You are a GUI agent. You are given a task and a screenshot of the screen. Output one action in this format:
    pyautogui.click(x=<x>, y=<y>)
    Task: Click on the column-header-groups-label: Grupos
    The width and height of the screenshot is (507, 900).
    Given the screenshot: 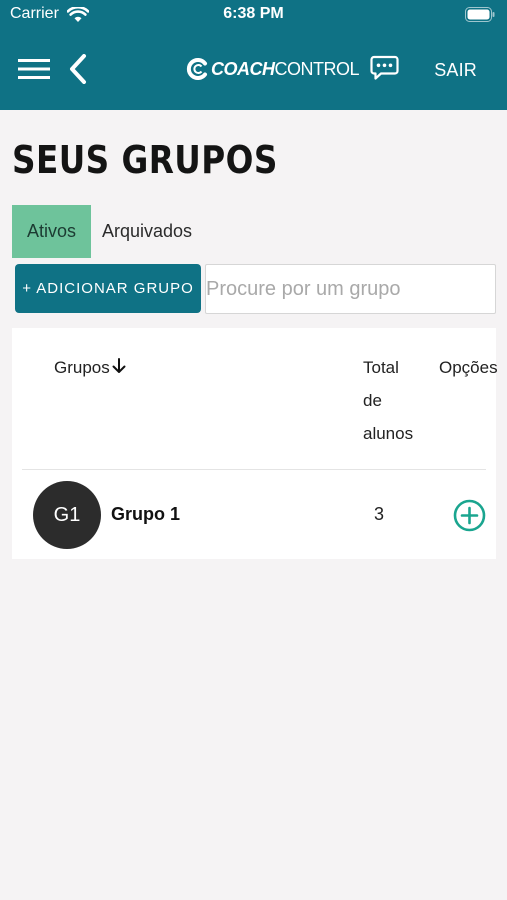 What is the action you would take?
    pyautogui.click(x=82, y=367)
    